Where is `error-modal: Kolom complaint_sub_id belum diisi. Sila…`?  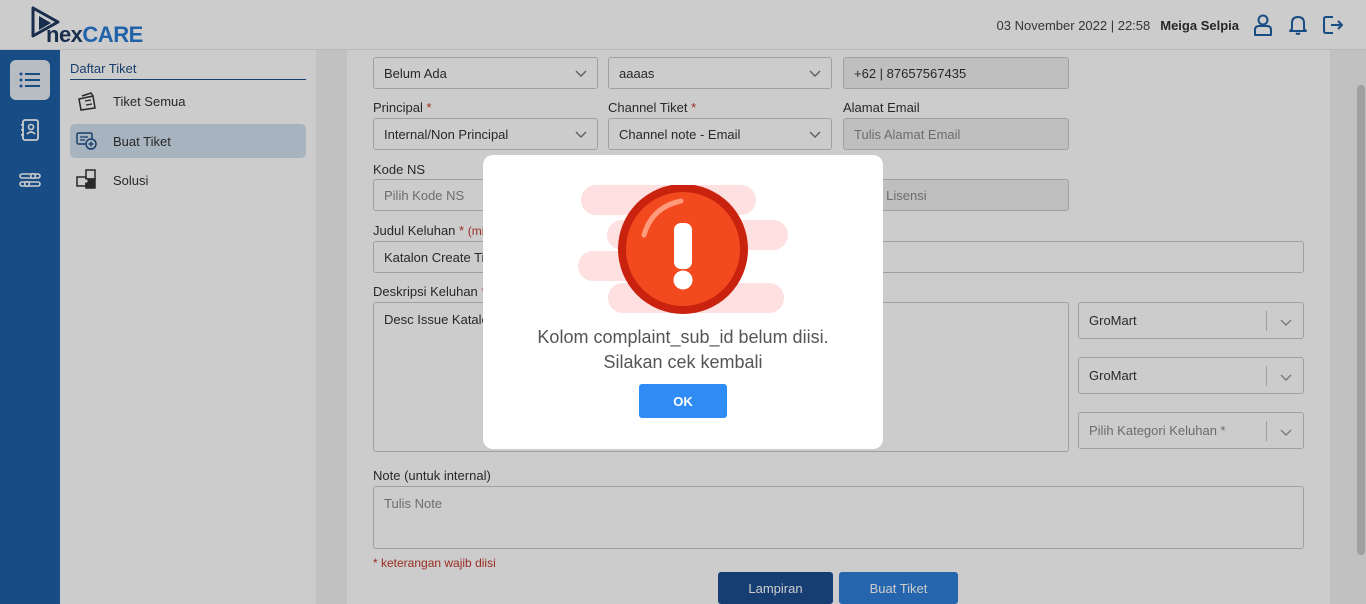 error-modal: Kolom complaint_sub_id belum diisi. Sila… is located at coordinates (683, 302).